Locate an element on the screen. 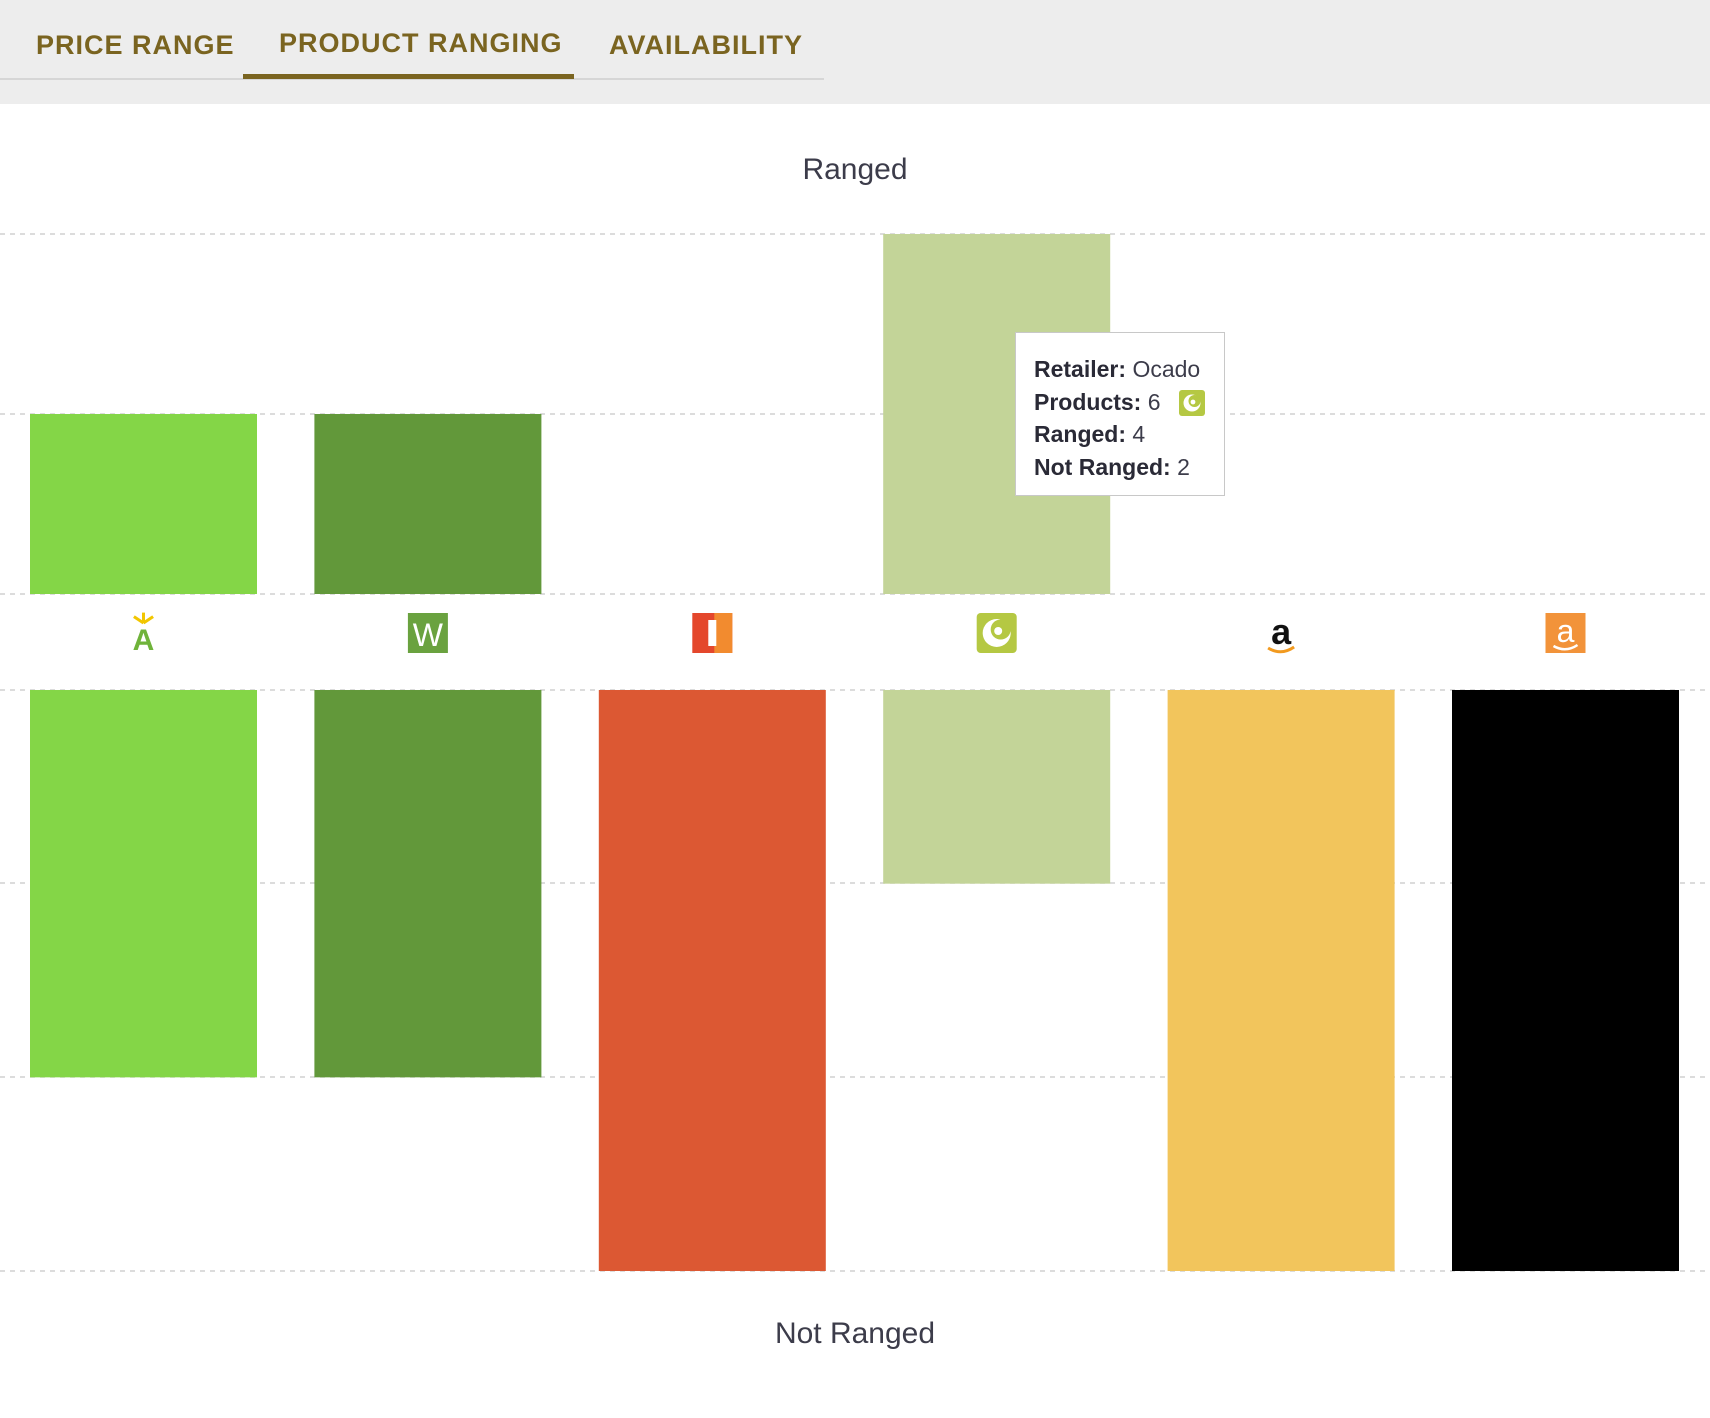 Image resolution: width=1710 pixels, height=1418 pixels. tab-price-range: PRICE RANGE is located at coordinates (135, 45).